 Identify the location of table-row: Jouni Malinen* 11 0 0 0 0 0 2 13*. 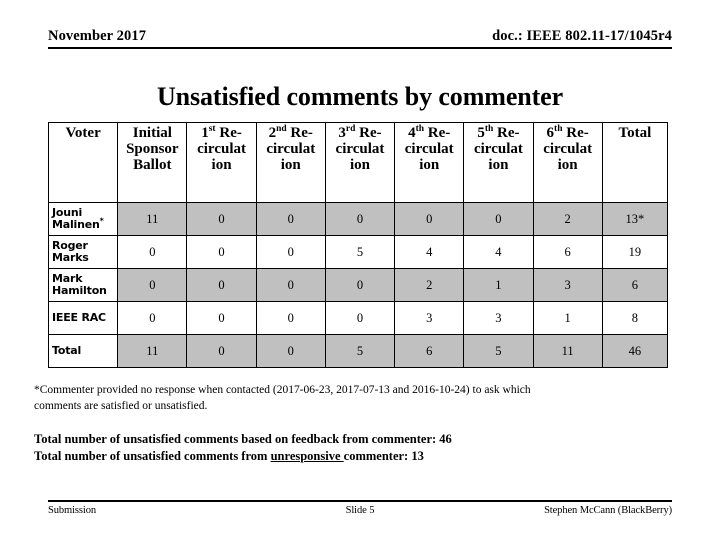
(358, 219).